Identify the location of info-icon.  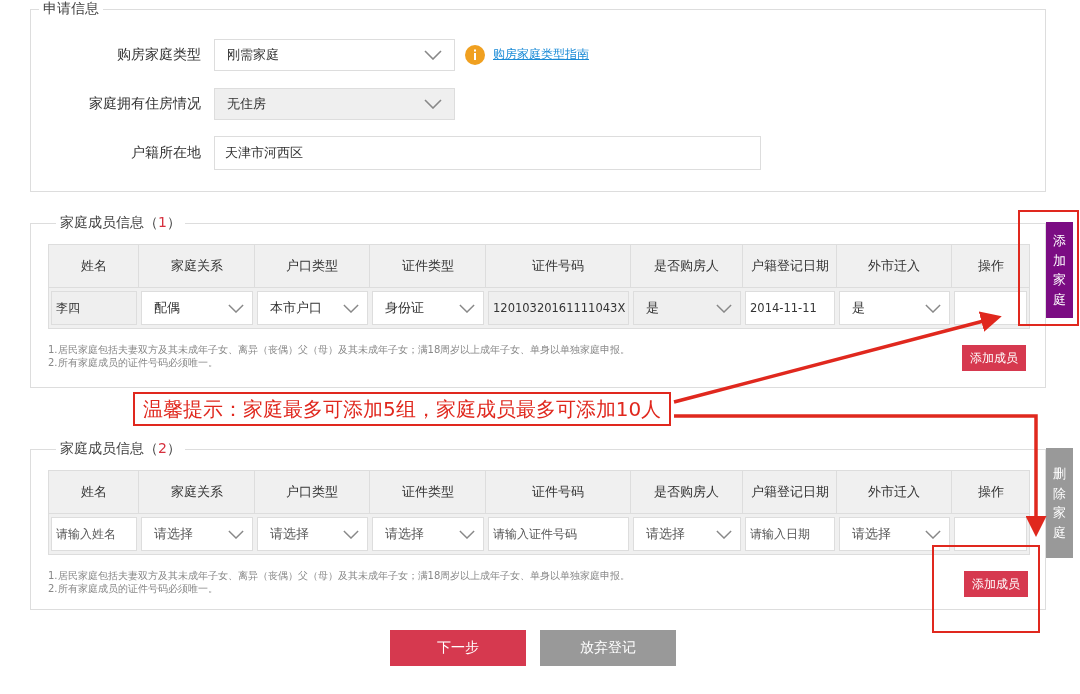
(475, 54).